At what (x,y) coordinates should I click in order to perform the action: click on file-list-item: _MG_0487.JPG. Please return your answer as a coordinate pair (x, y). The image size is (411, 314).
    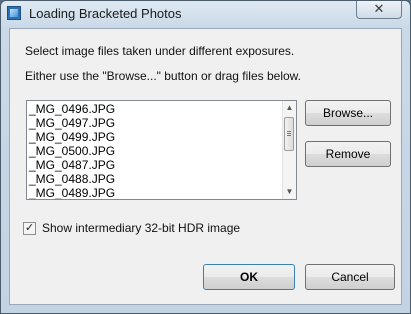
    Looking at the image, I should click on (72, 165).